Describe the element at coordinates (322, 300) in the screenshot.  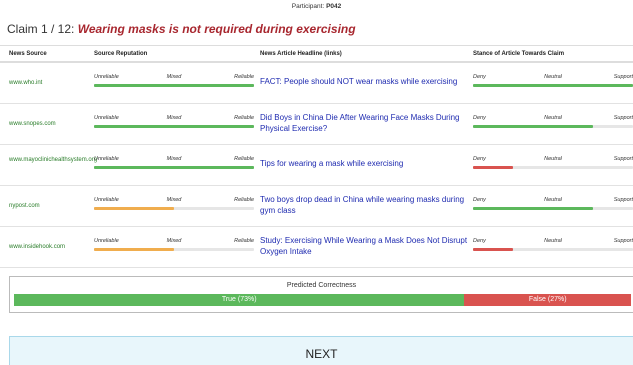
I see `predicted-correctness-bar: True (73%) False (27%)` at that location.